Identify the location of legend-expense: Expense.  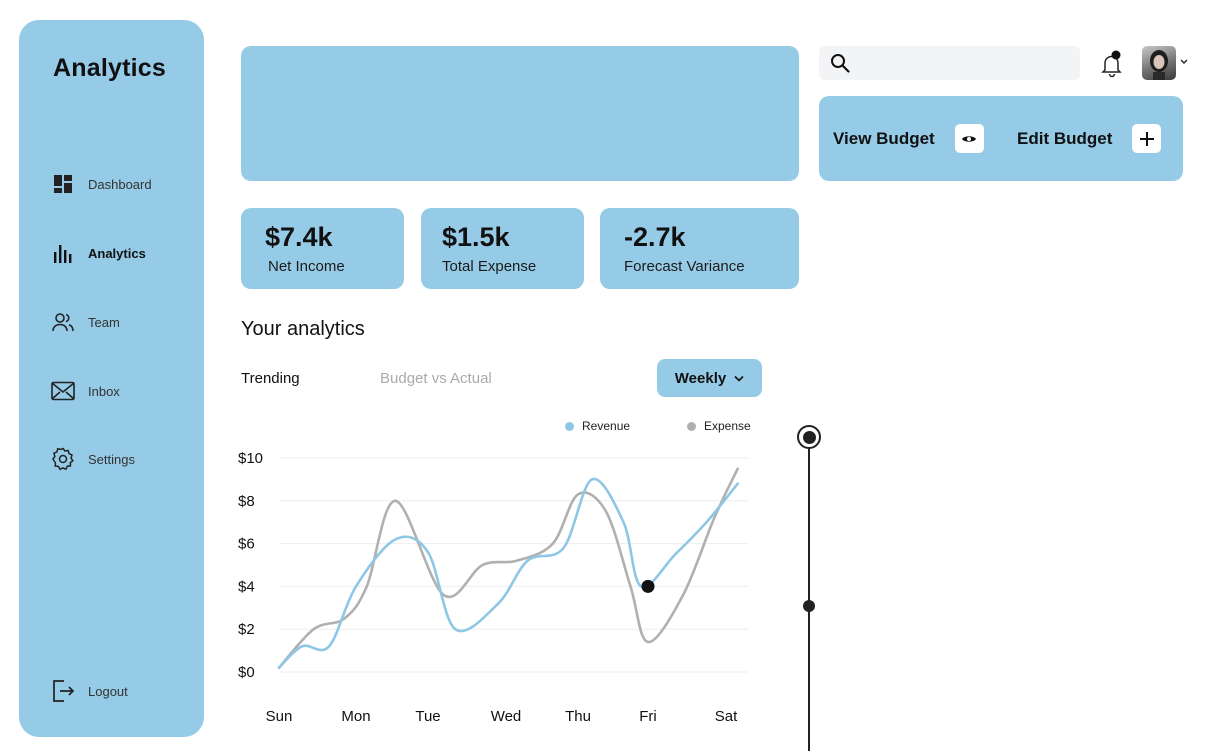
(719, 426).